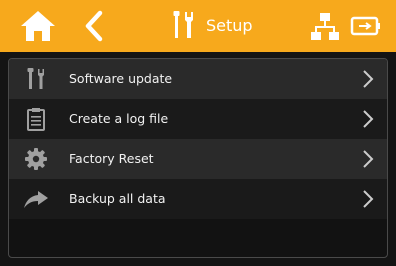 This screenshot has height=266, width=396. What do you see at coordinates (325, 26) in the screenshot?
I see `network-icon` at bounding box center [325, 26].